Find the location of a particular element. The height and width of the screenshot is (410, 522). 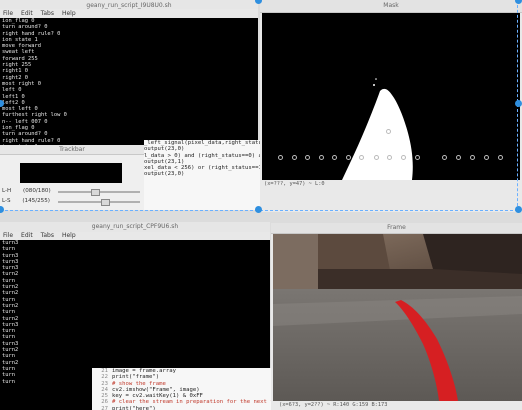

bottom-terminal-menubar: File Edit Tabs Help is located at coordinates (135, 236).